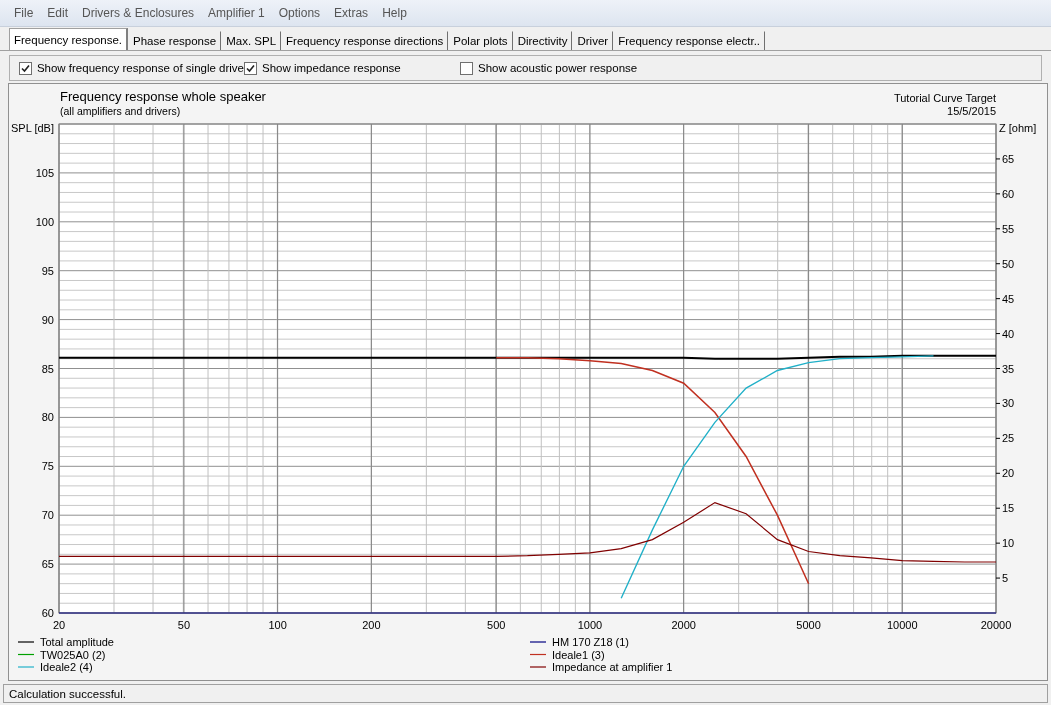 This screenshot has width=1051, height=705. What do you see at coordinates (1008, 228) in the screenshot?
I see `y2-tick-label: 55` at bounding box center [1008, 228].